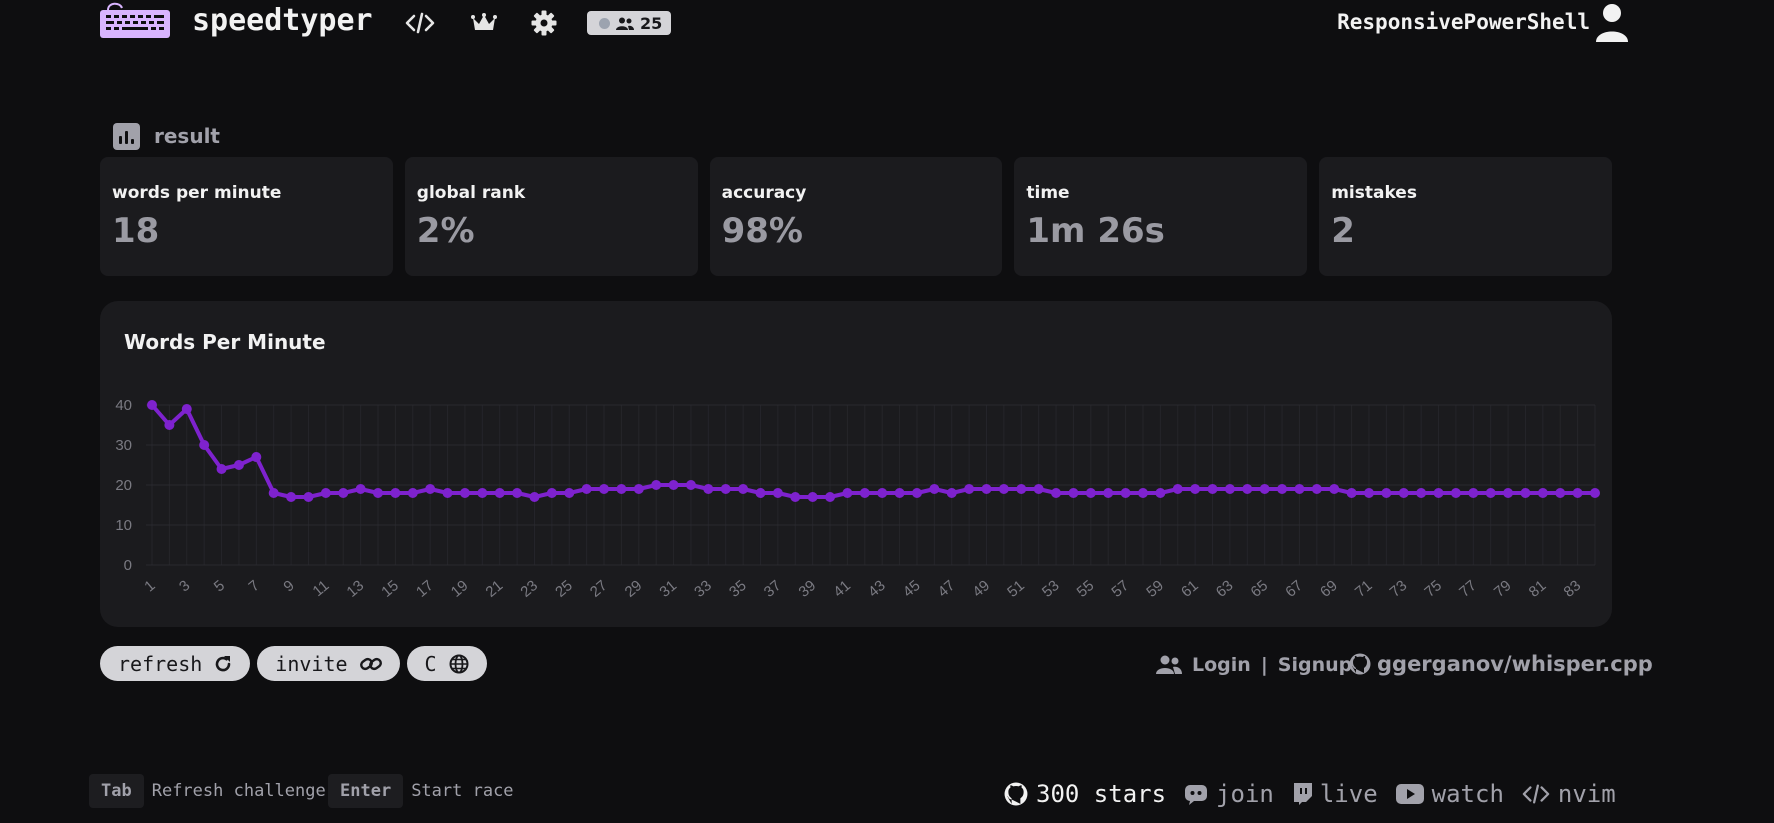 The width and height of the screenshot is (1774, 823). Describe the element at coordinates (1569, 794) in the screenshot. I see `nvim-link: nvim` at that location.